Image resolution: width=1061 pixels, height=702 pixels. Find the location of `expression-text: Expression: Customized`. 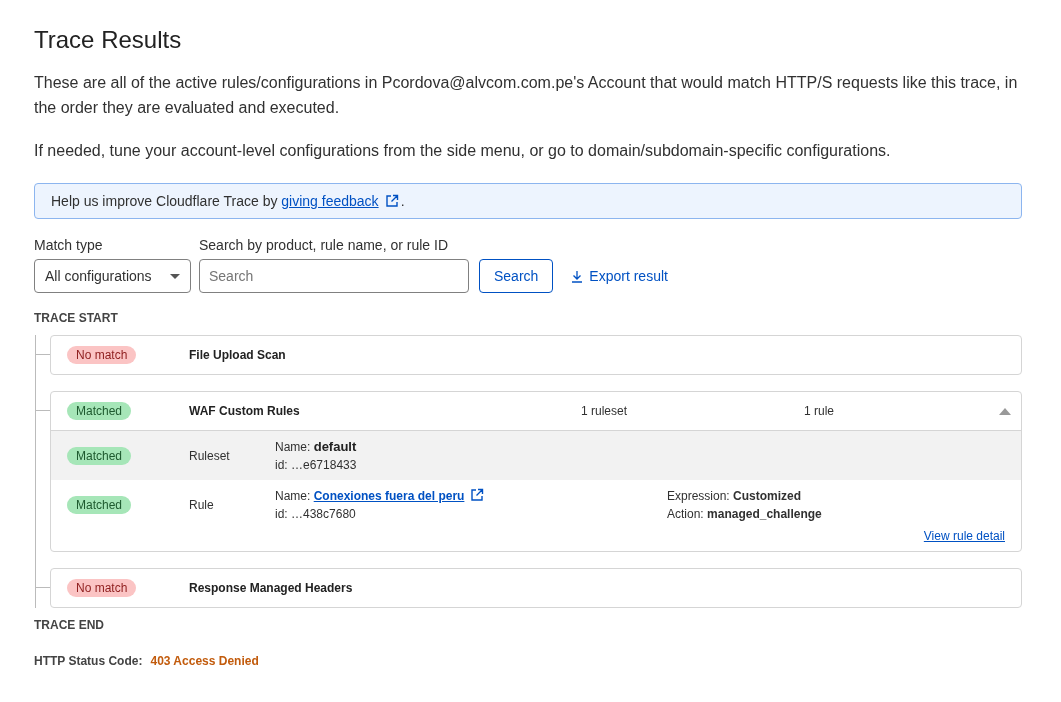

expression-text: Expression: Customized is located at coordinates (735, 495).